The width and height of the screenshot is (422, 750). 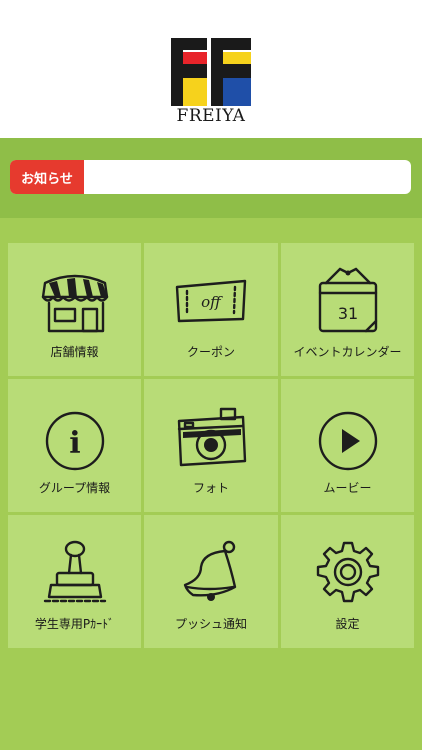 What do you see at coordinates (347, 441) in the screenshot?
I see `play-icon` at bounding box center [347, 441].